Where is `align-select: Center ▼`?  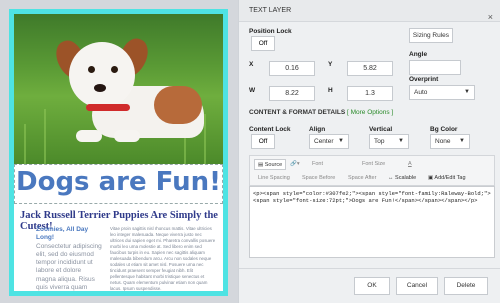 align-select: Center ▼ is located at coordinates (329, 141).